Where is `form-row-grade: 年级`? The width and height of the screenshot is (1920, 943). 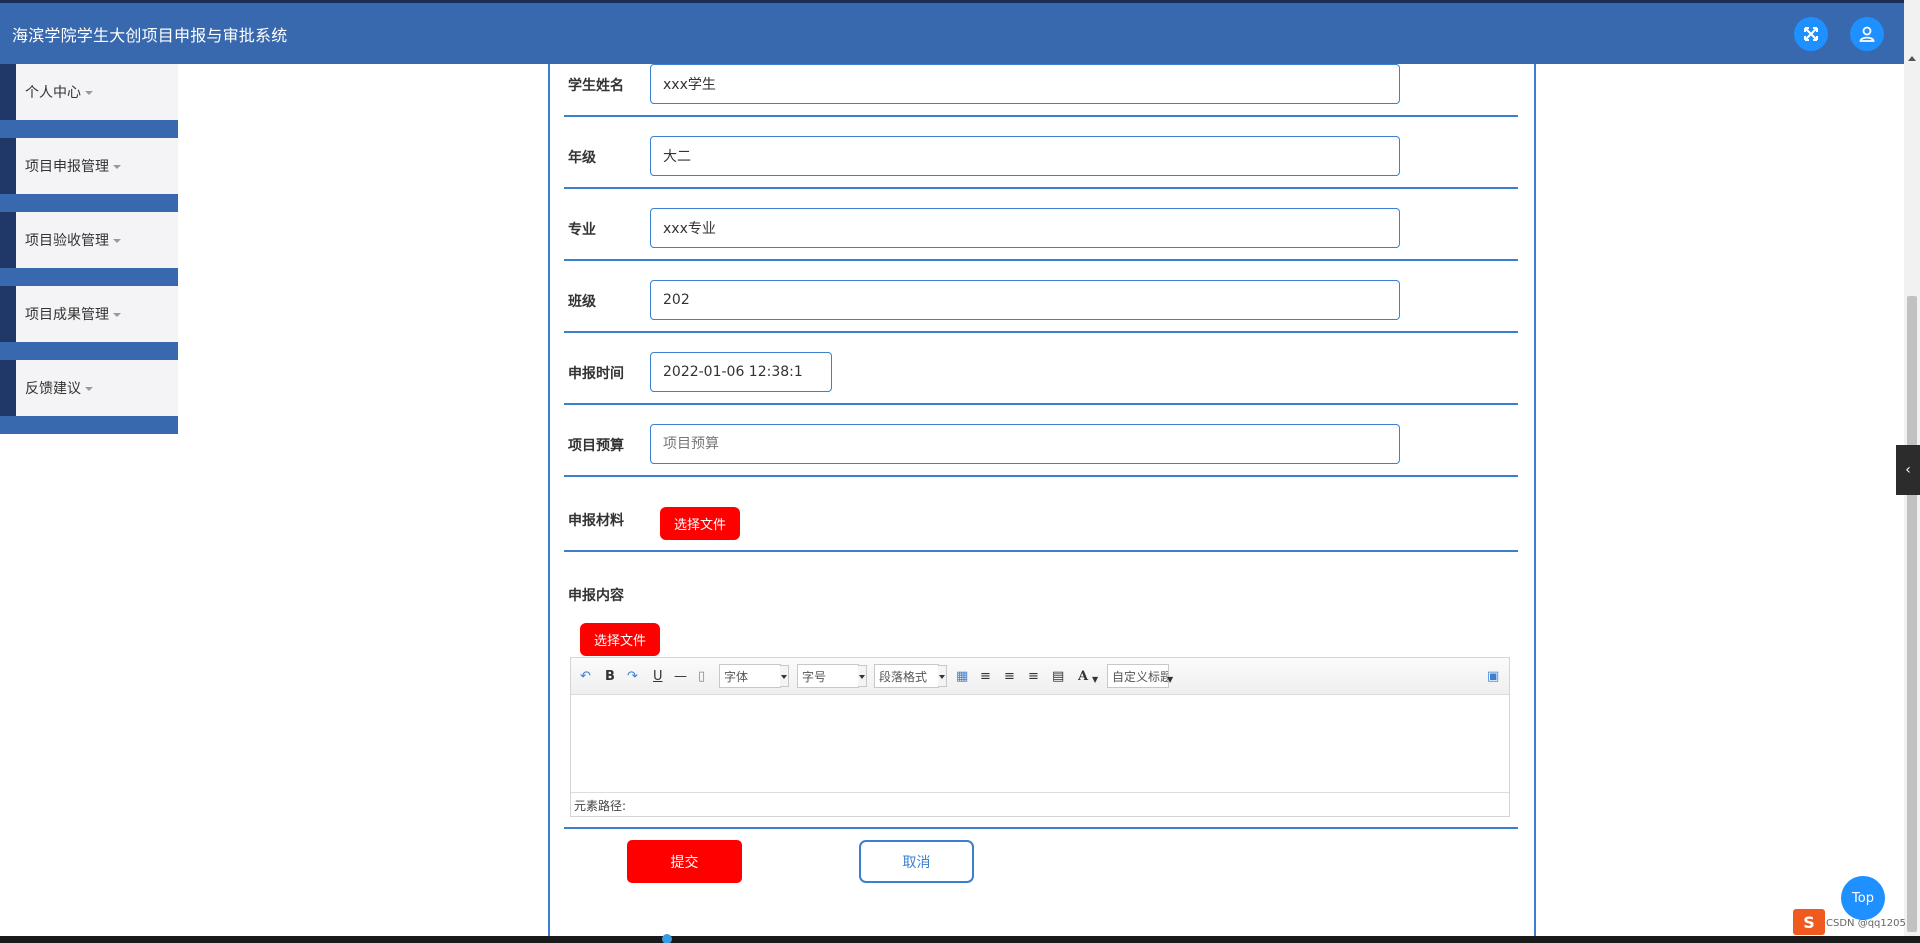 form-row-grade: 年级 is located at coordinates (1041, 153).